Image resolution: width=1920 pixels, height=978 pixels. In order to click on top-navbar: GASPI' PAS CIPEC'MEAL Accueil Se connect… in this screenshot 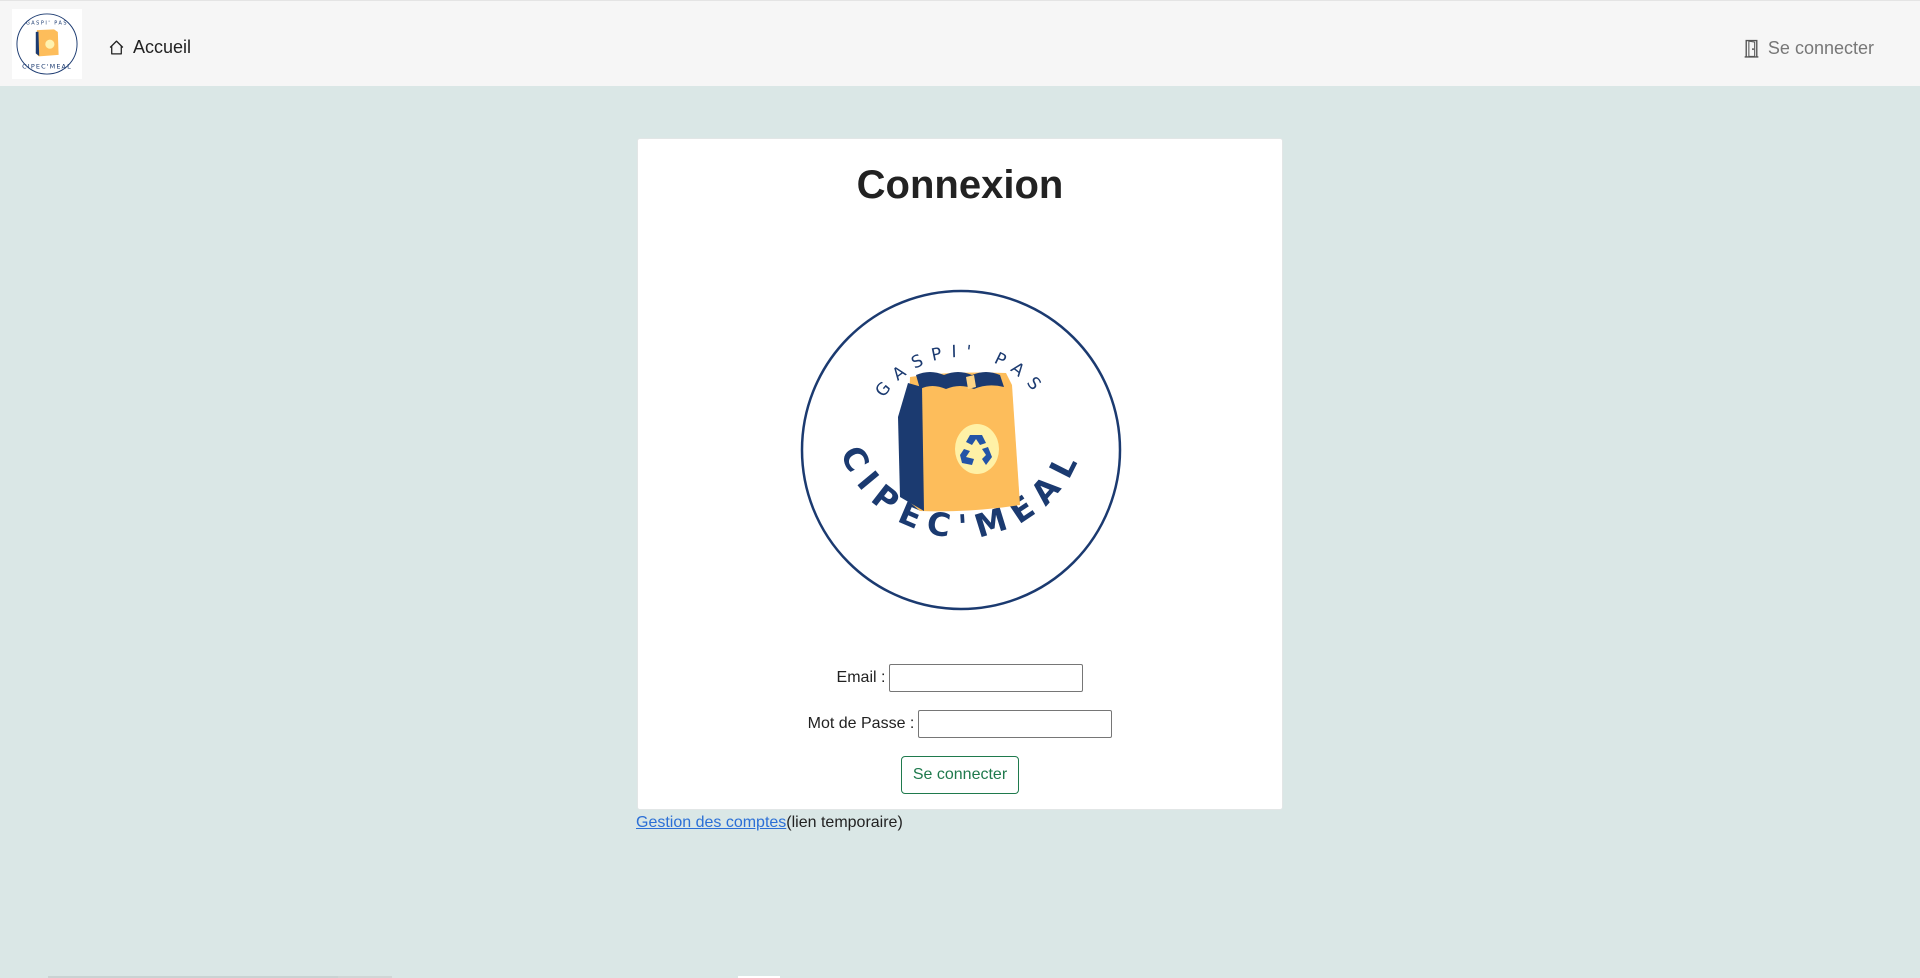, I will do `click(960, 43)`.